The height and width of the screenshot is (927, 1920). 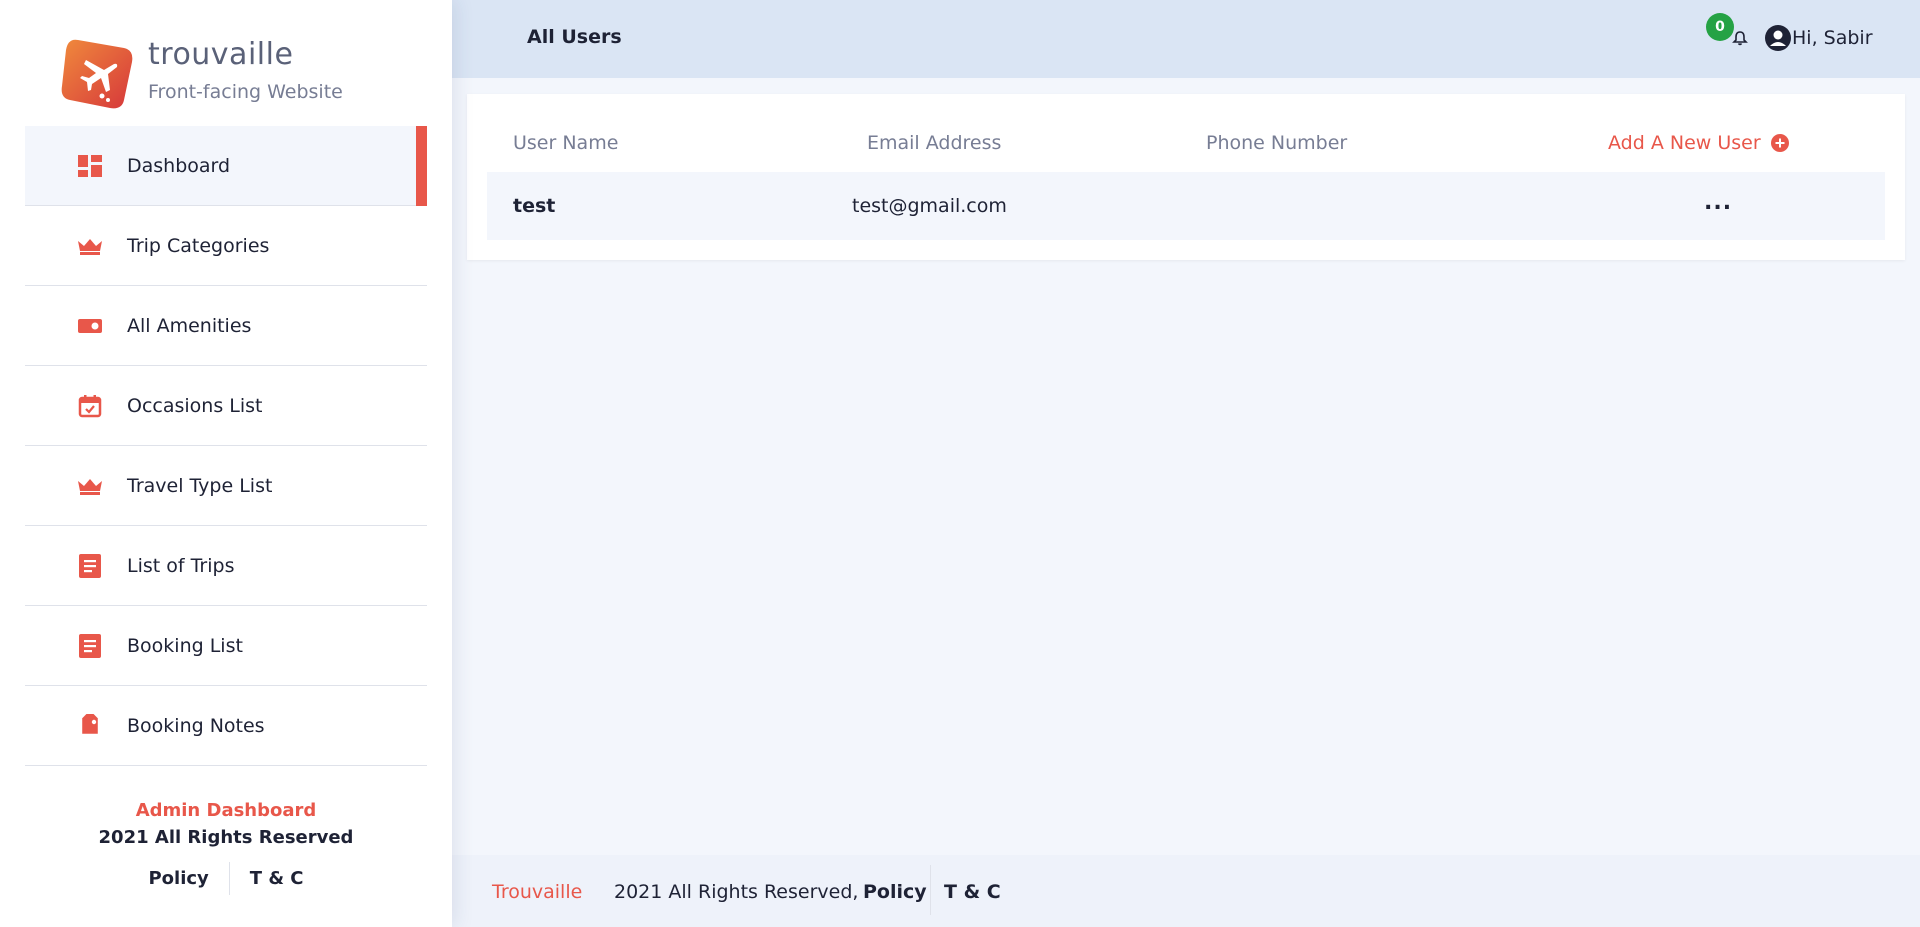 I want to click on sidebar-item-trip-categories: Trip Categories, so click(x=226, y=246).